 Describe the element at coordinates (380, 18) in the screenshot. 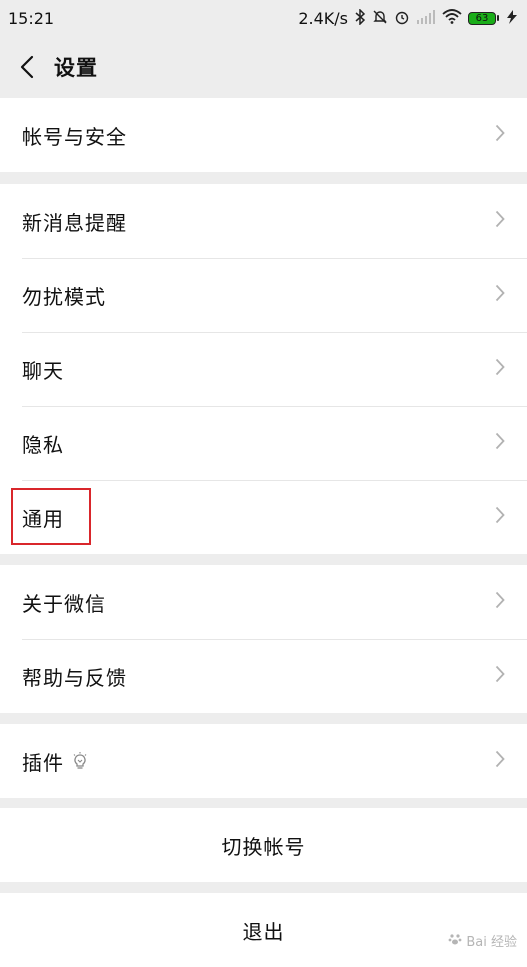

I see `mute-icon` at that location.